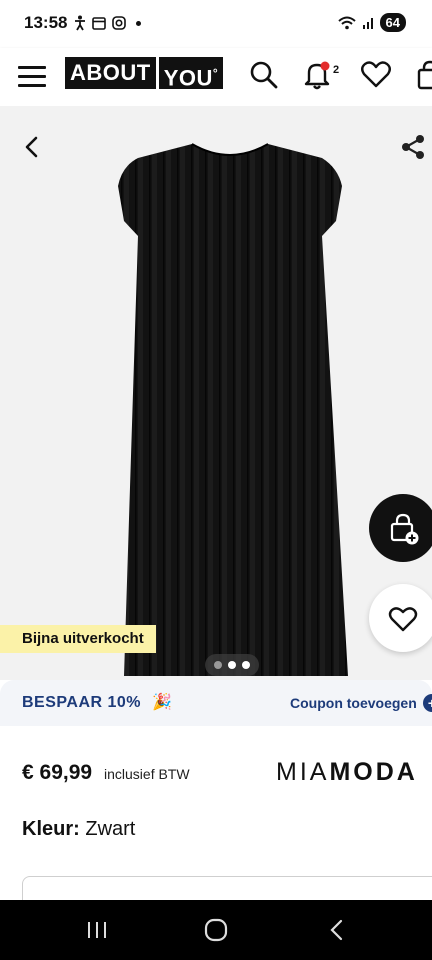  What do you see at coordinates (110, 73) in the screenshot?
I see `logo-about: ABOUT` at bounding box center [110, 73].